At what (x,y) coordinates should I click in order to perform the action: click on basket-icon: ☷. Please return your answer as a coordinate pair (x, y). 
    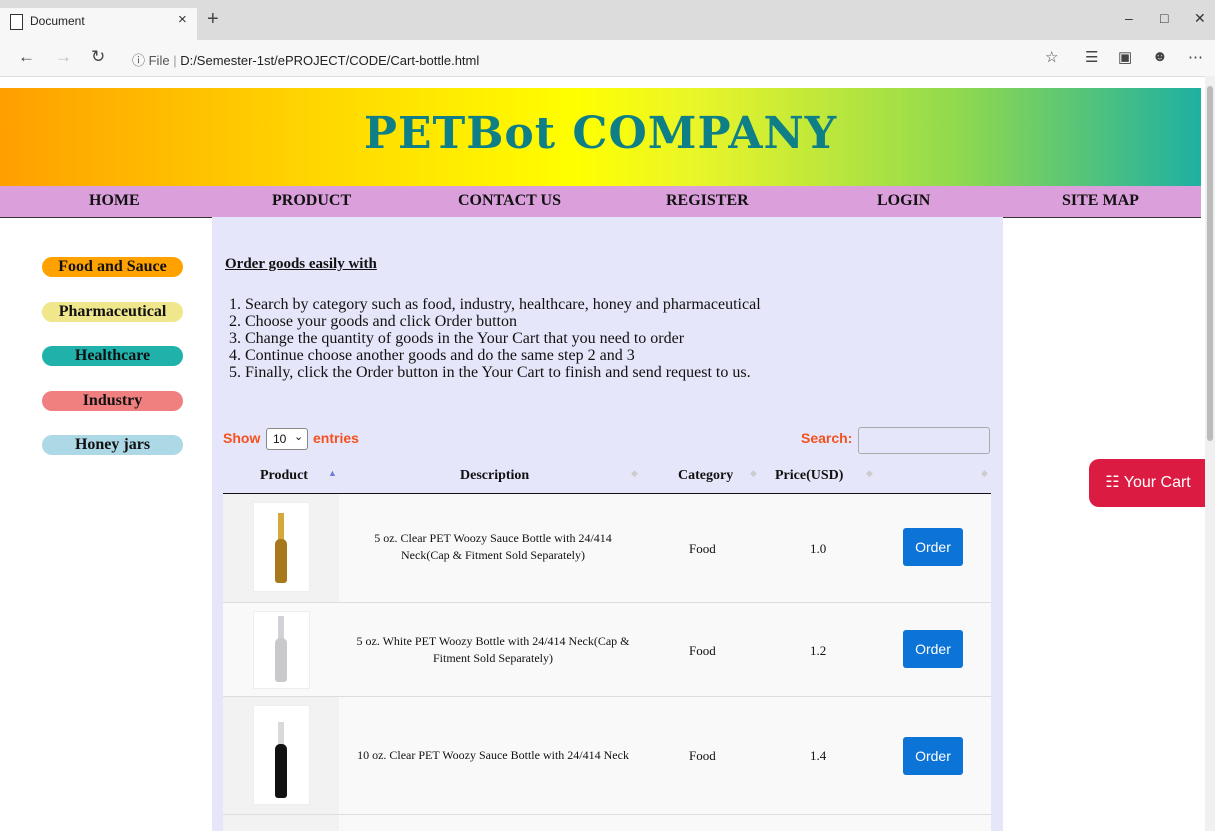
    Looking at the image, I should click on (1112, 482).